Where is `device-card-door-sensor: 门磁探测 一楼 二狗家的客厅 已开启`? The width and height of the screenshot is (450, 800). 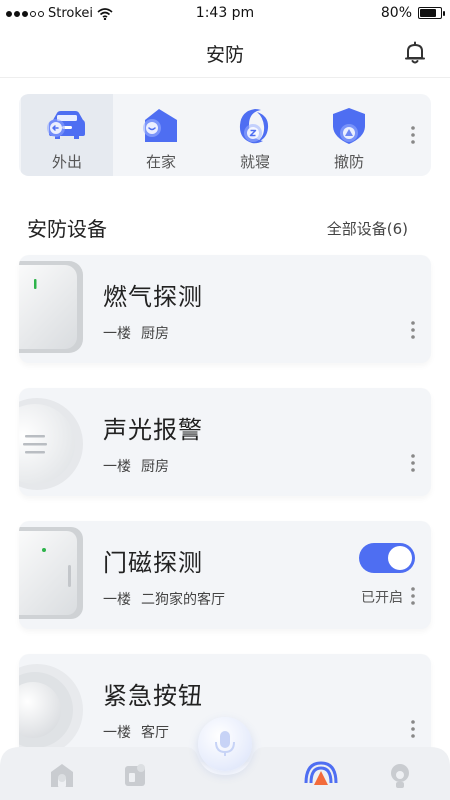 device-card-door-sensor: 门磁探测 一楼 二狗家的客厅 已开启 is located at coordinates (225, 575).